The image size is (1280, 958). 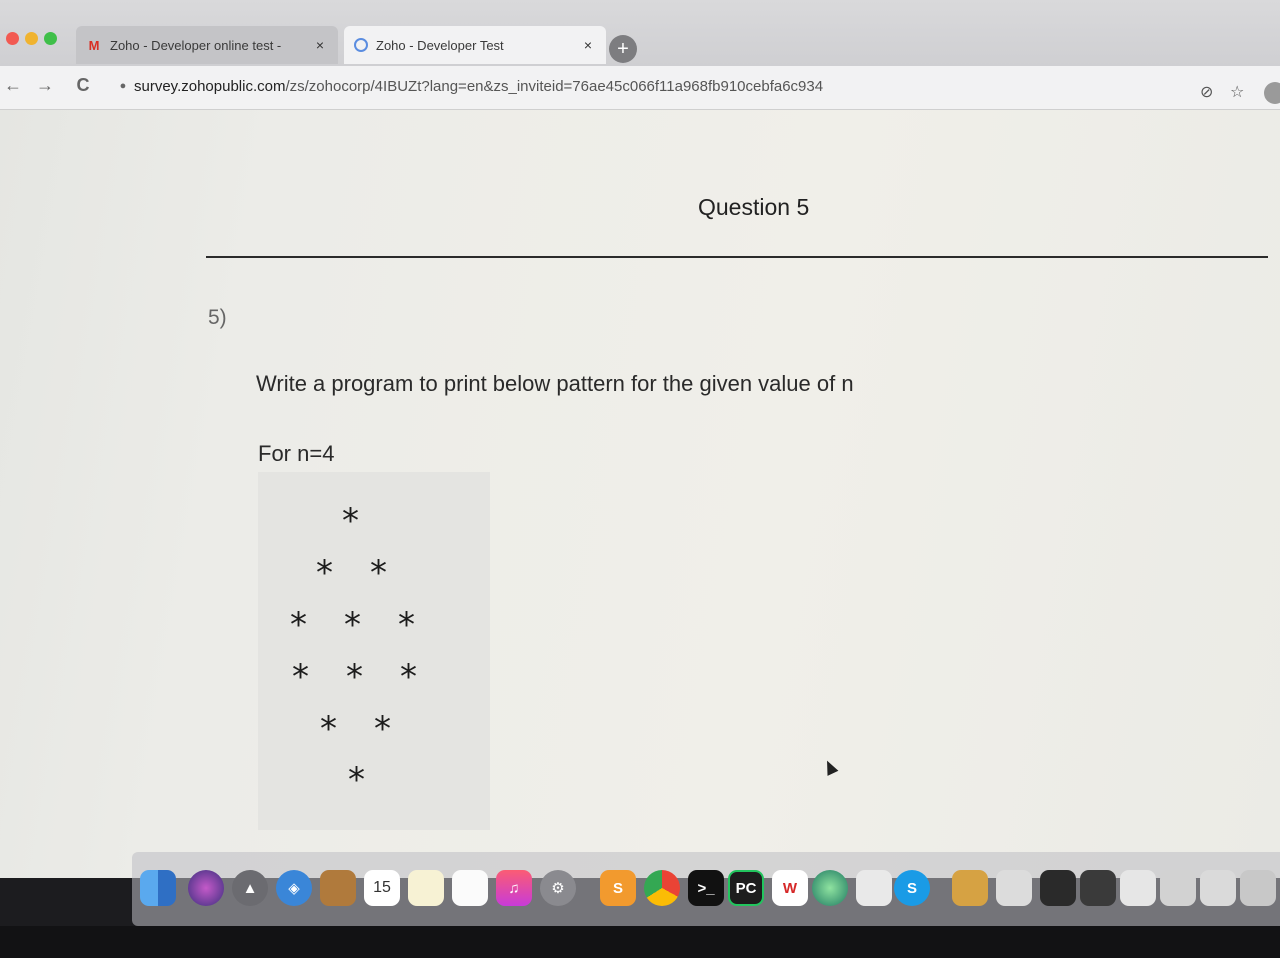 What do you see at coordinates (361, 45) in the screenshot?
I see `zoho-icon` at bounding box center [361, 45].